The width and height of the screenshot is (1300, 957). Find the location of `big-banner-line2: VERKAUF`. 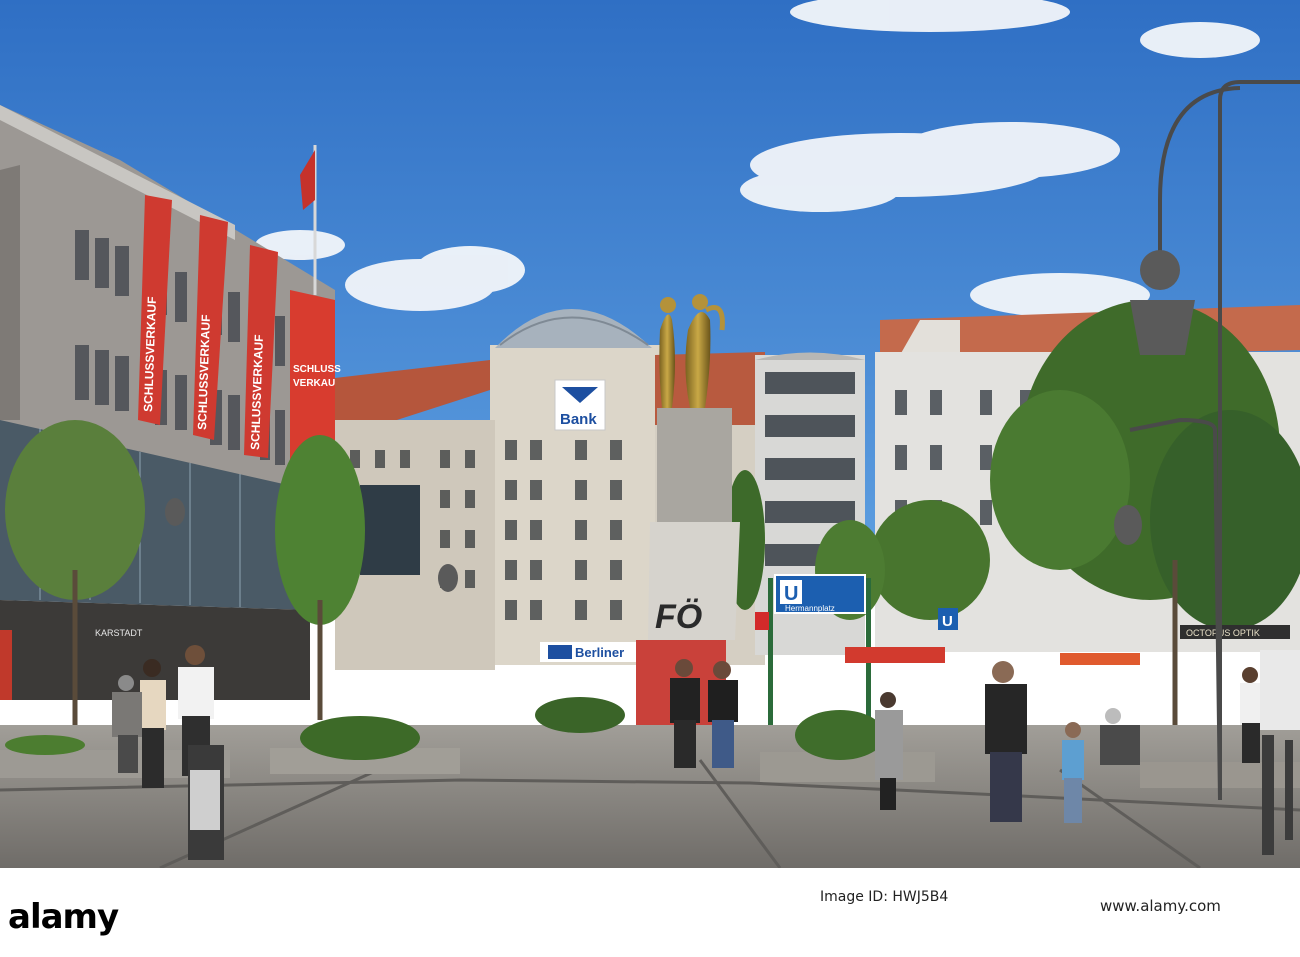

big-banner-line2: VERKAUF is located at coordinates (317, 383).